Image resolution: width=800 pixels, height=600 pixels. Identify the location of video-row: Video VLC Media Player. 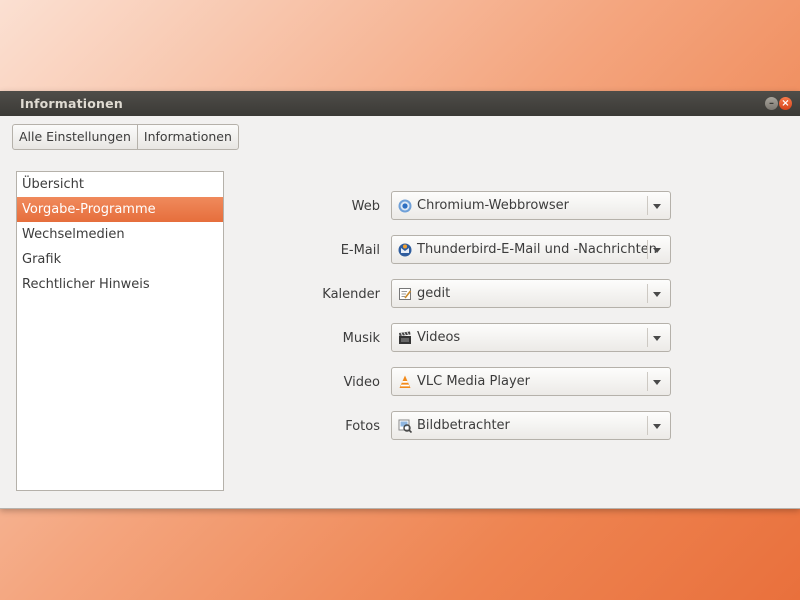
(486, 382).